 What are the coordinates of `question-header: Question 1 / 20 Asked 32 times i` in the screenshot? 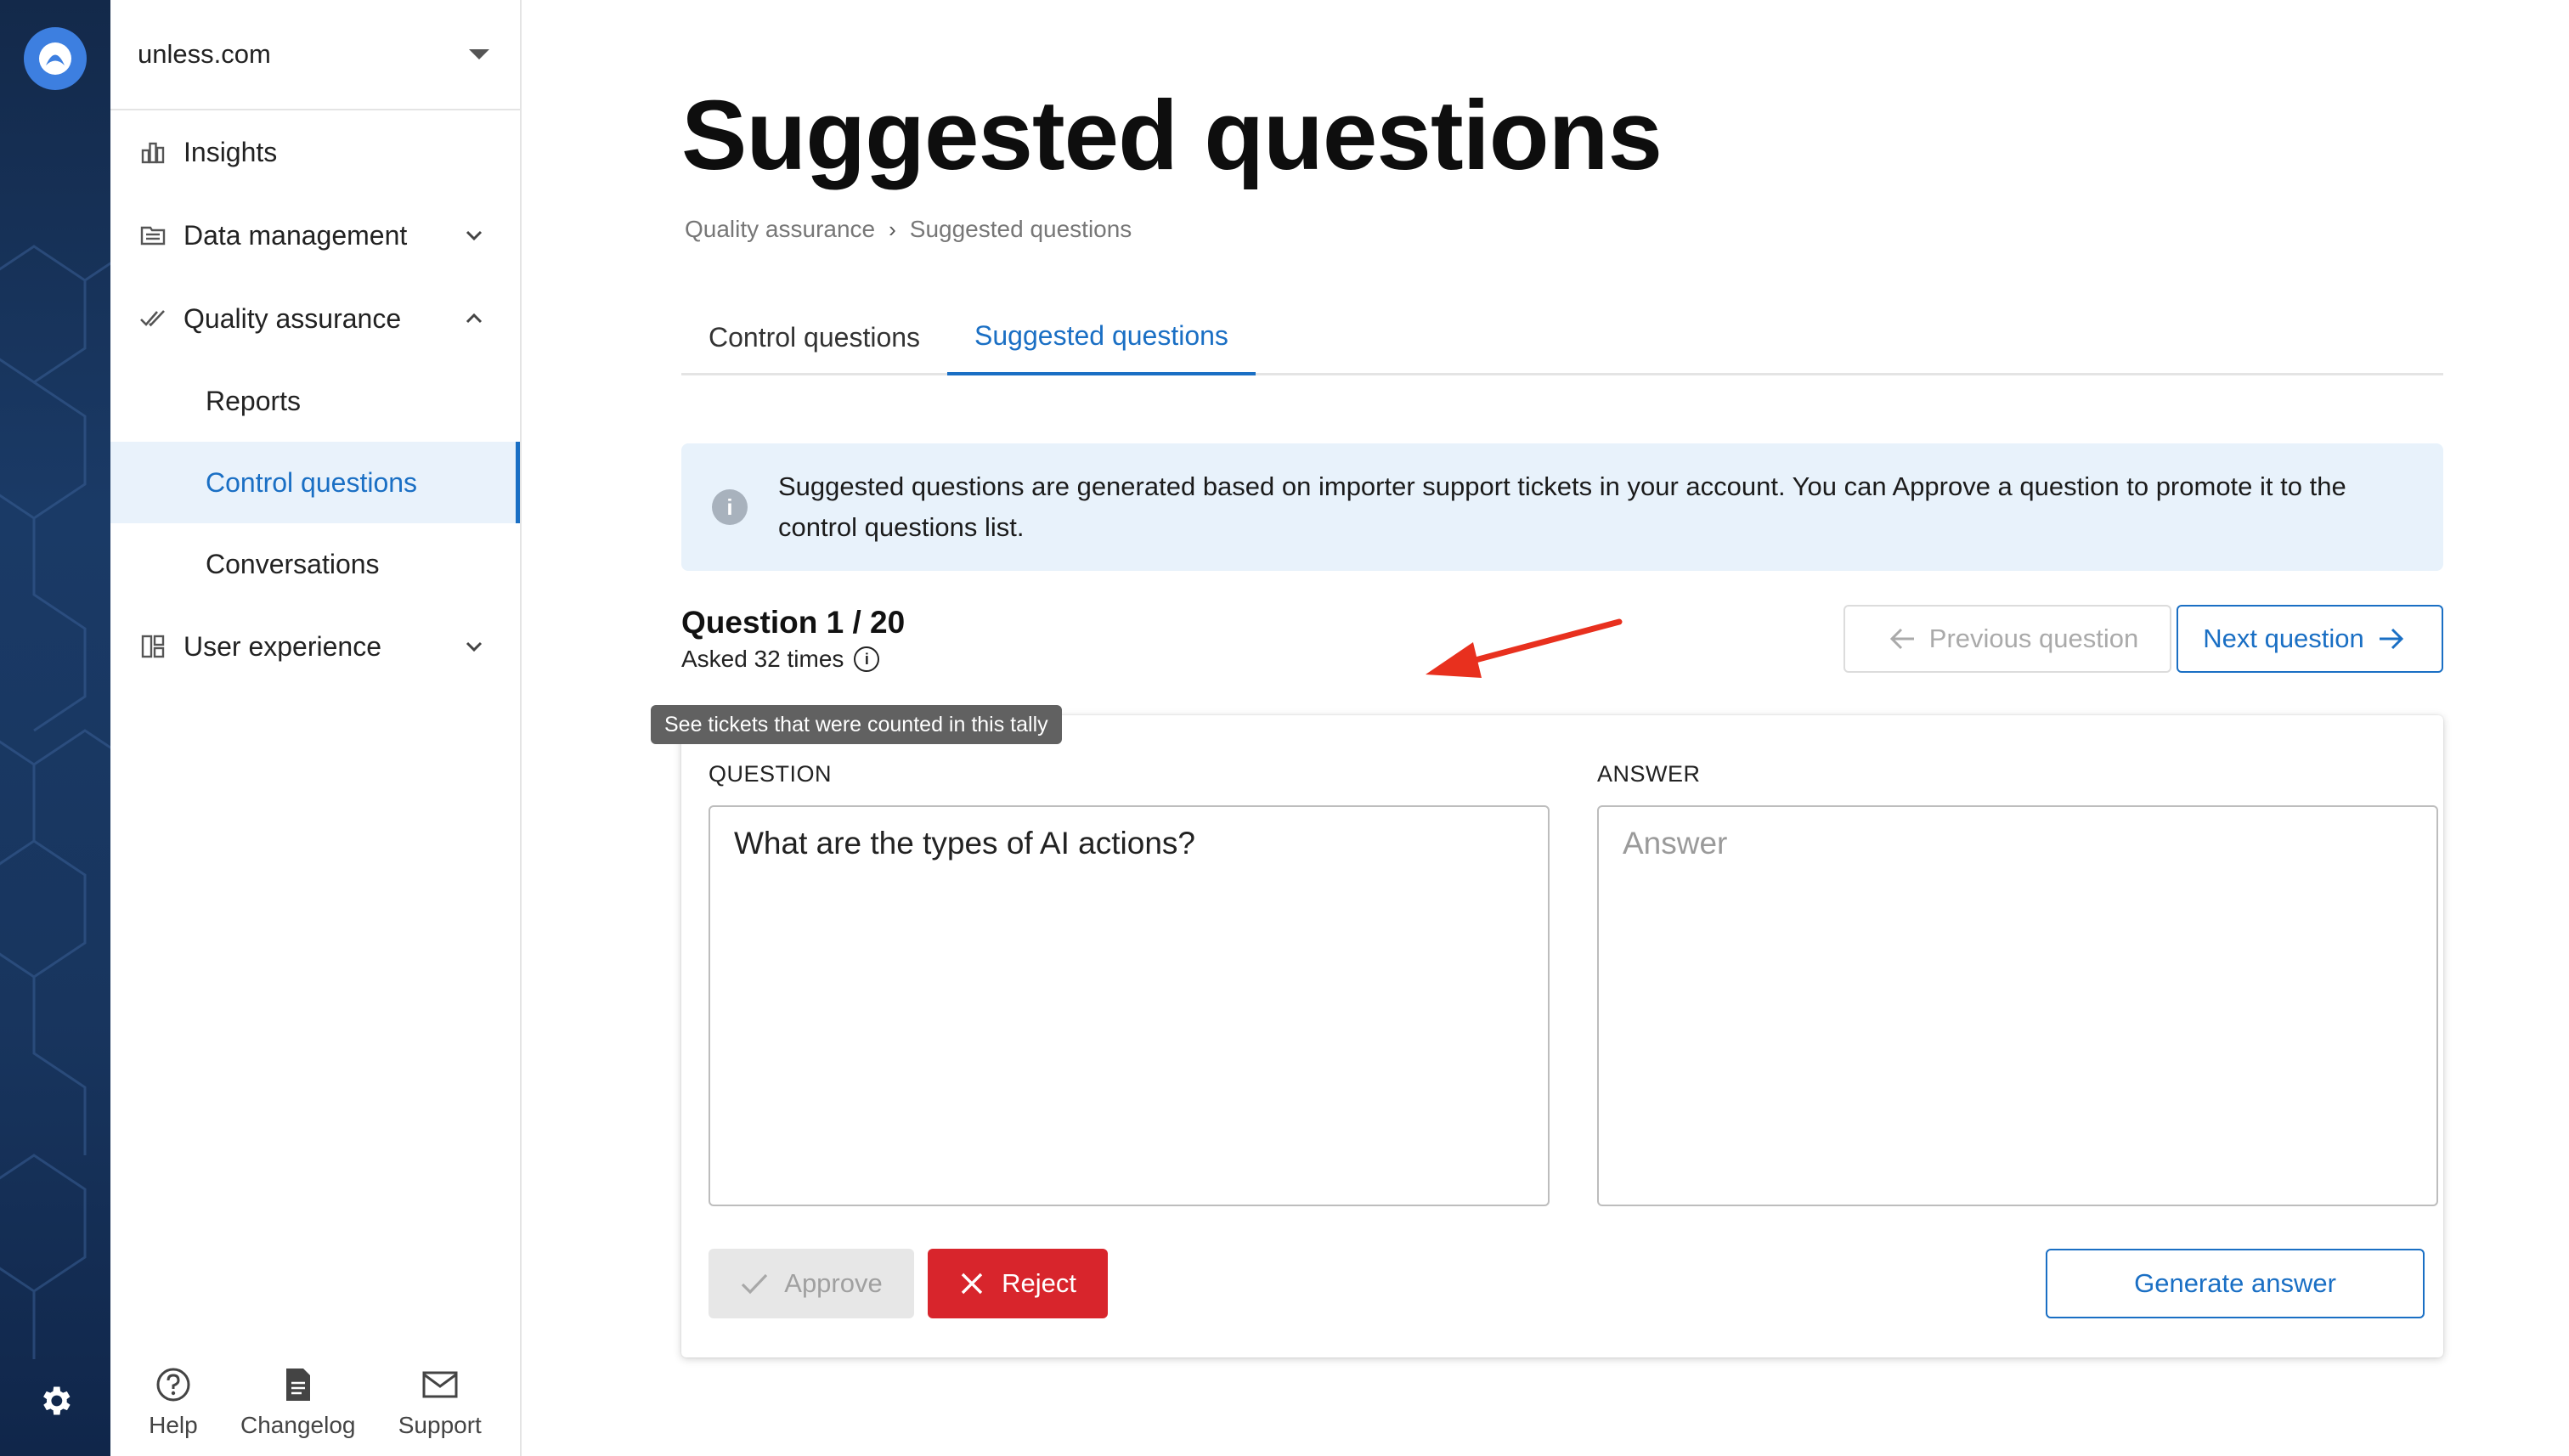 It's located at (793, 639).